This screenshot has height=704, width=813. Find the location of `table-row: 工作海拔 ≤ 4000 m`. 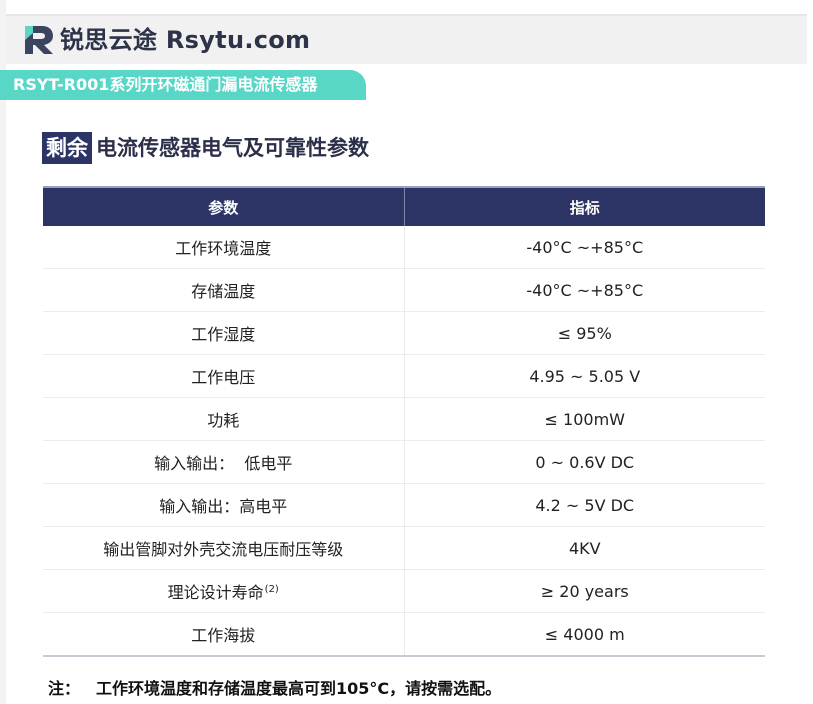

table-row: 工作海拔 ≤ 4000 m is located at coordinates (404, 634).